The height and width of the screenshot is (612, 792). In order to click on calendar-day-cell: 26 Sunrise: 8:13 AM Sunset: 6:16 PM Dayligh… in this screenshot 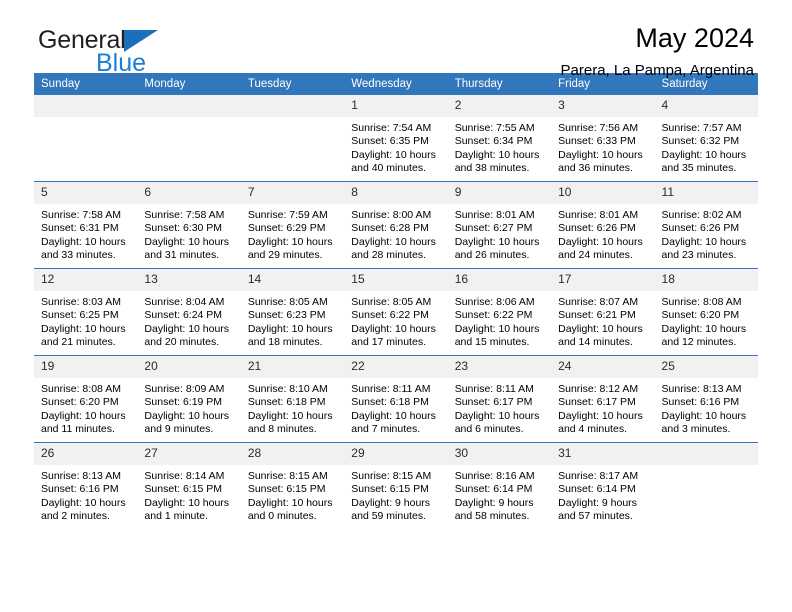, I will do `click(86, 485)`.